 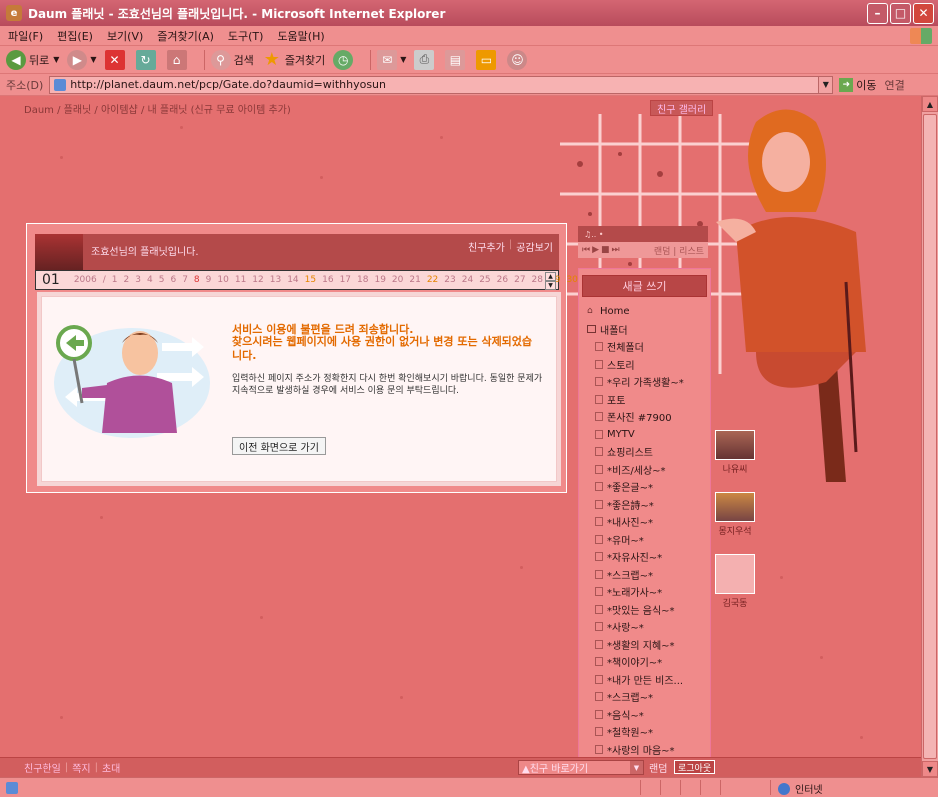 What do you see at coordinates (679, 250) in the screenshot?
I see `player-links: 랜덤 | 리스트` at bounding box center [679, 250].